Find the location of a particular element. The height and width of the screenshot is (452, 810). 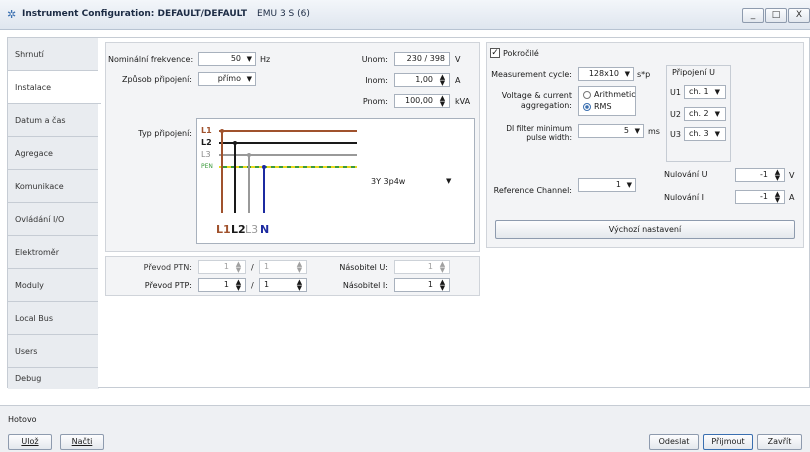

tab-komunikace: Komunikace is located at coordinates (53, 186).